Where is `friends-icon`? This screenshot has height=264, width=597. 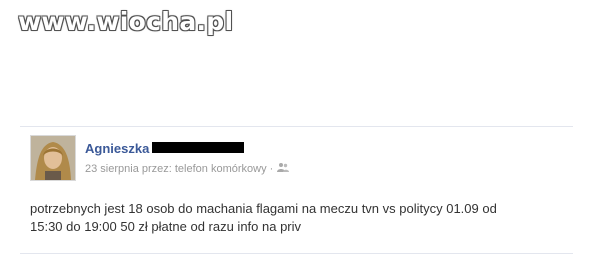 friends-icon is located at coordinates (283, 168).